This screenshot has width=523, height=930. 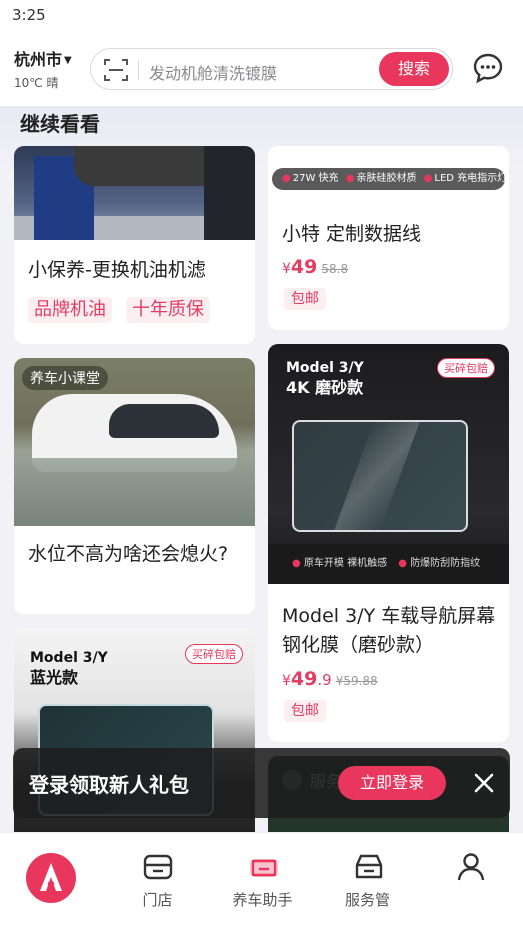 What do you see at coordinates (116, 70) in the screenshot?
I see `scan-icon` at bounding box center [116, 70].